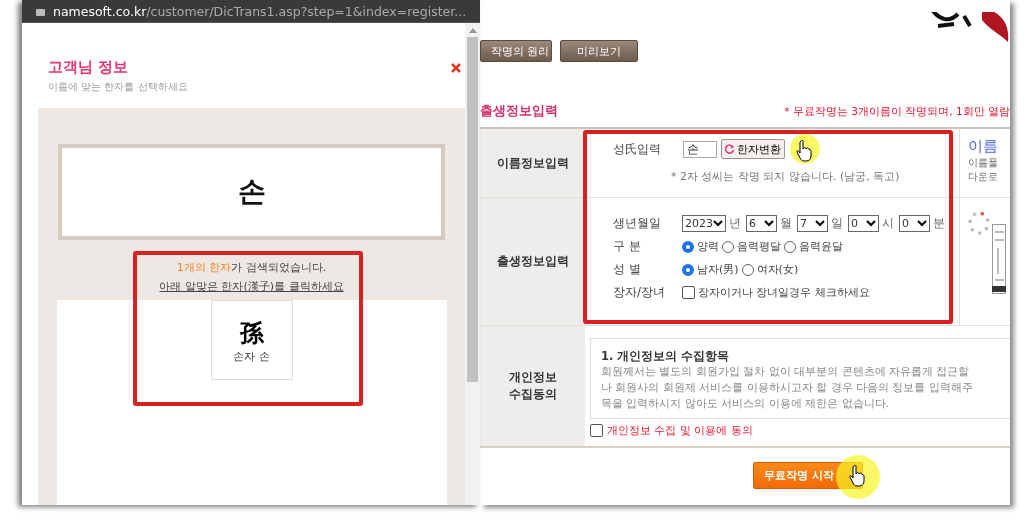 This screenshot has width=1026, height=521. What do you see at coordinates (821, 246) in the screenshot?
I see `radio-label: 음력윤달` at bounding box center [821, 246].